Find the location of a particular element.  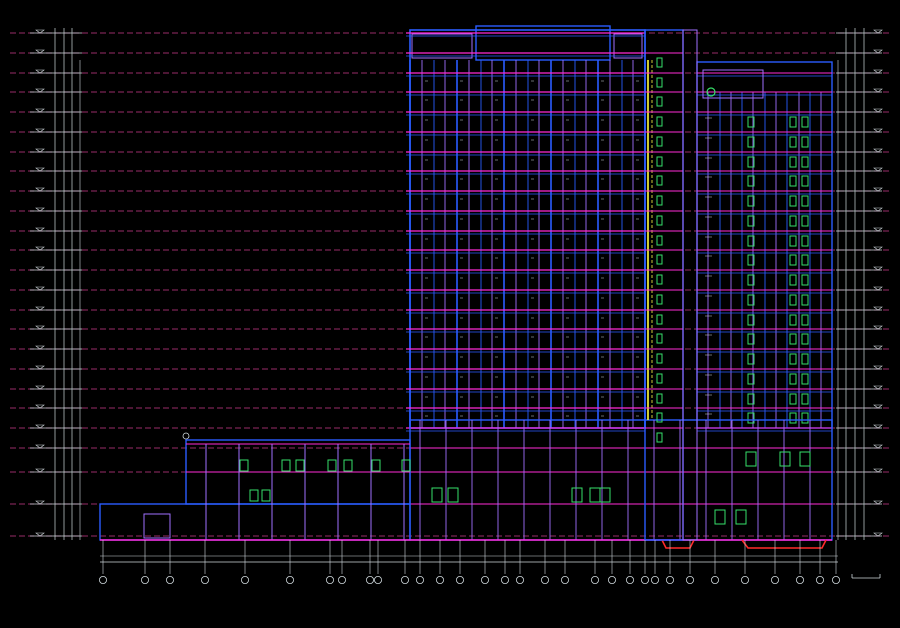

podium-room is located at coordinates (157, 526).